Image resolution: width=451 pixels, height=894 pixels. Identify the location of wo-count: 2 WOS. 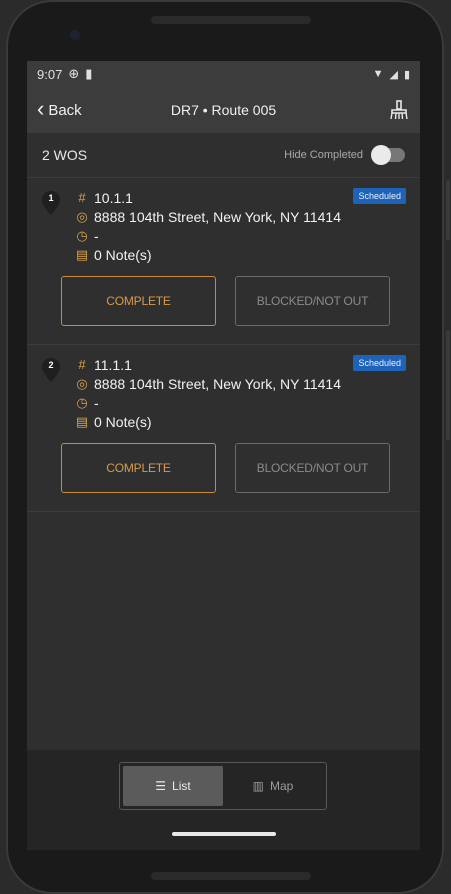
(65, 155).